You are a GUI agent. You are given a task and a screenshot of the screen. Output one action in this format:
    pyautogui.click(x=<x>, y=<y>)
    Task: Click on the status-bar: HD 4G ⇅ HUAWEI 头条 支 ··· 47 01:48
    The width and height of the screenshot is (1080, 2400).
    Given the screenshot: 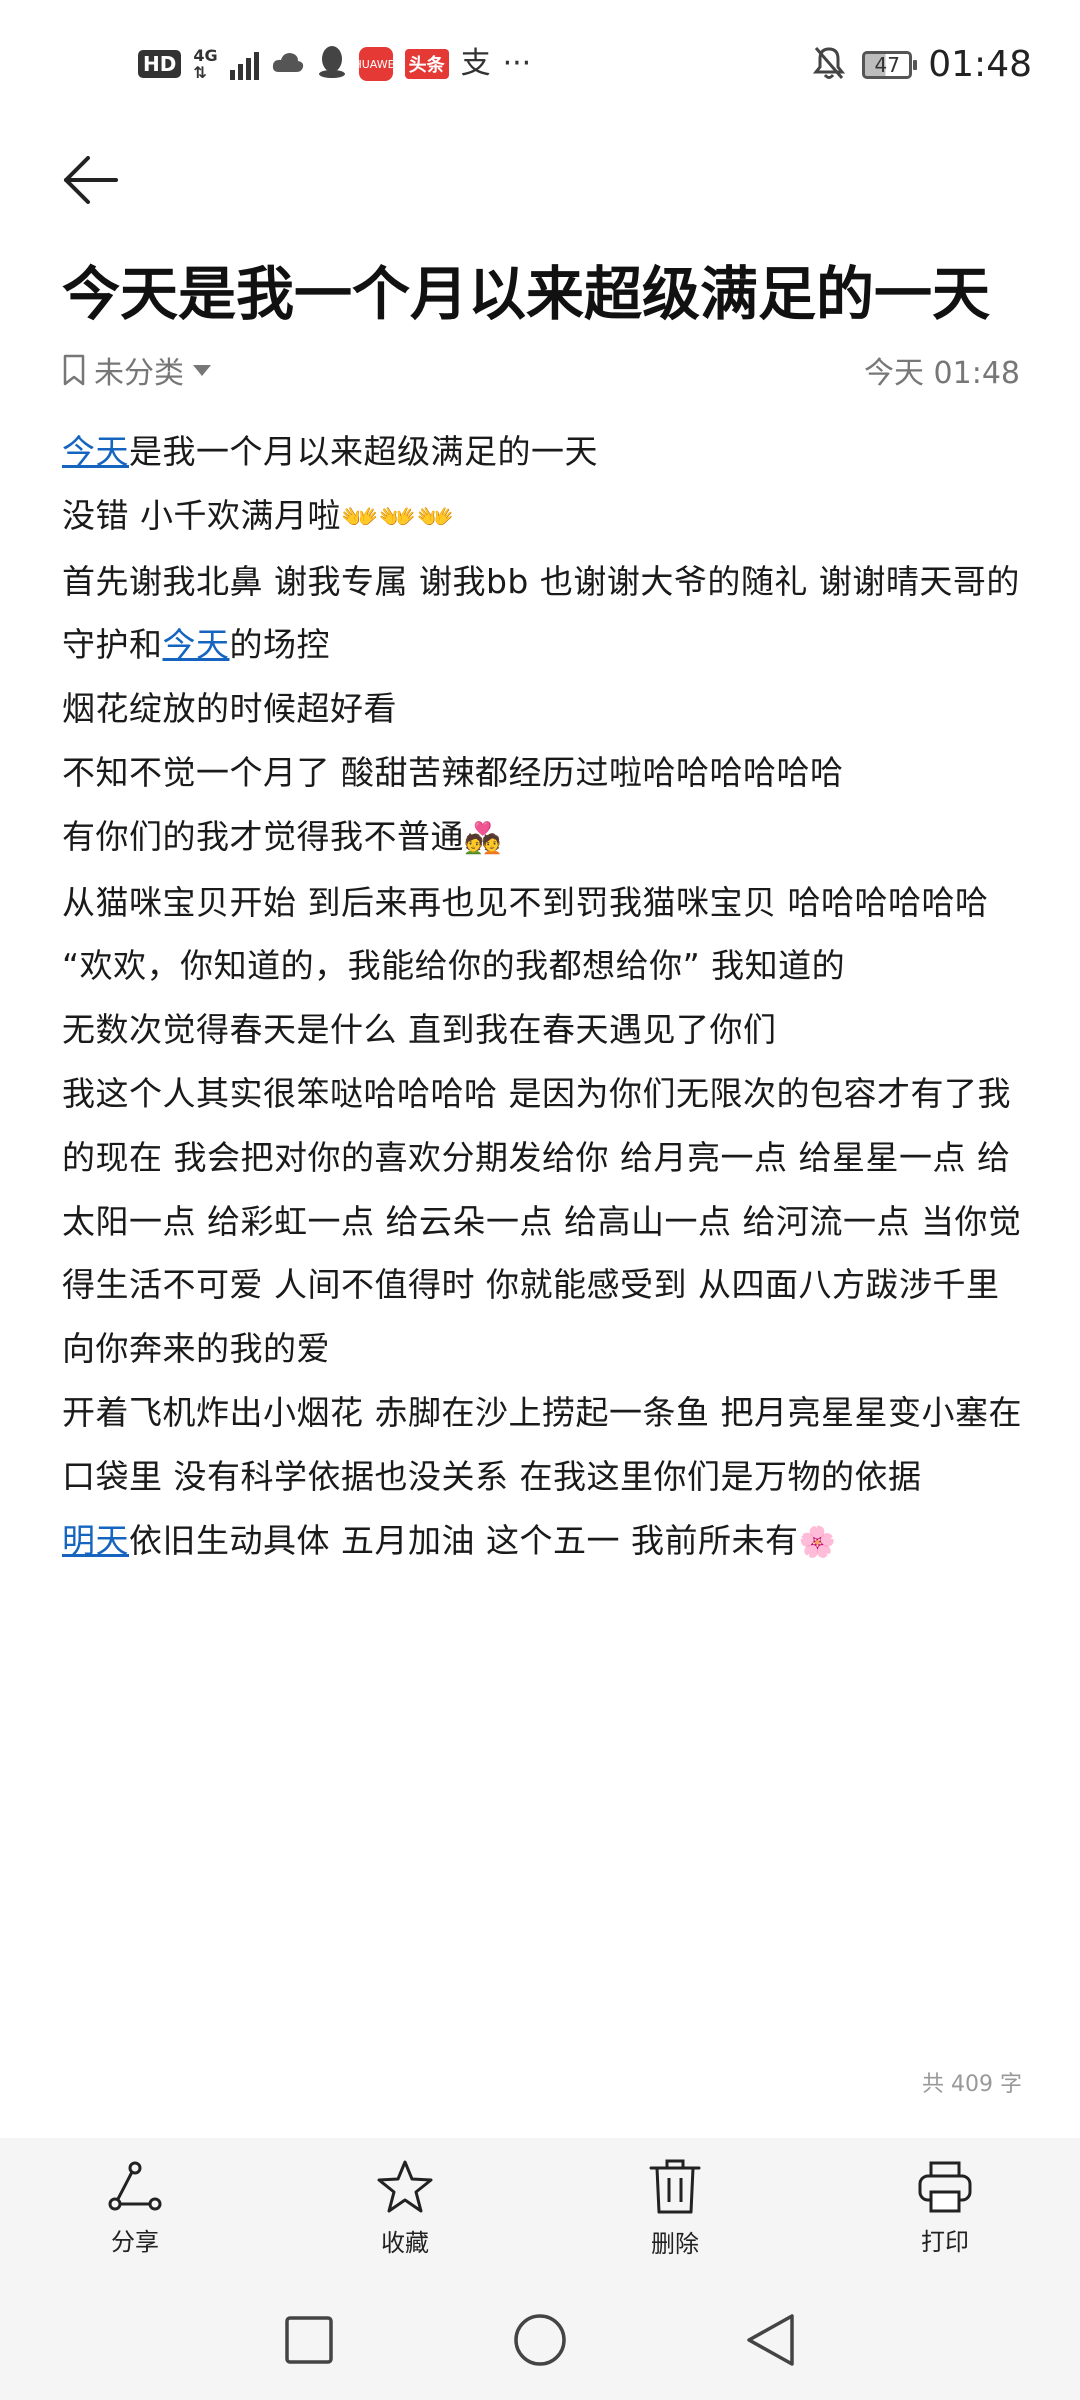 What is the action you would take?
    pyautogui.click(x=540, y=65)
    